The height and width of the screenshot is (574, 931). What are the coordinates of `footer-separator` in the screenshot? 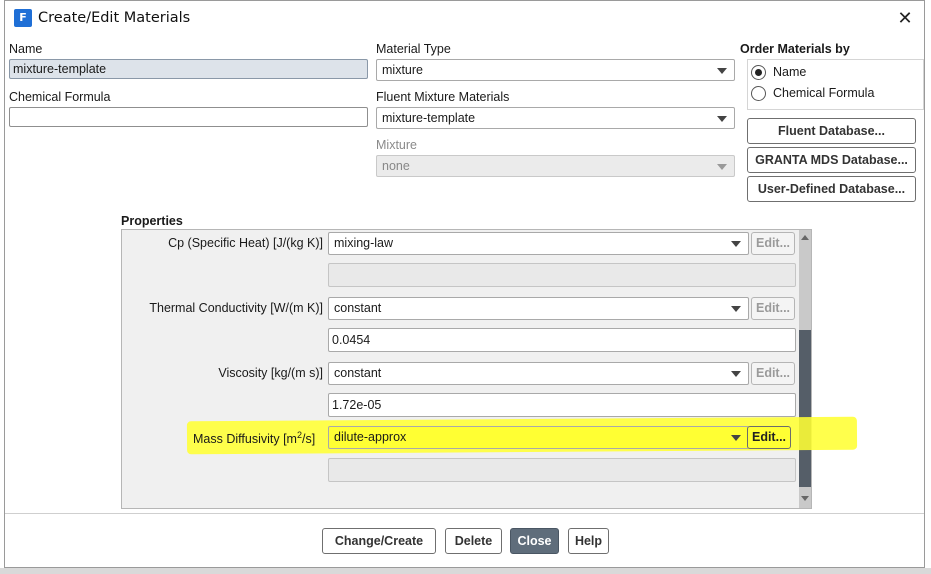 It's located at (464, 513).